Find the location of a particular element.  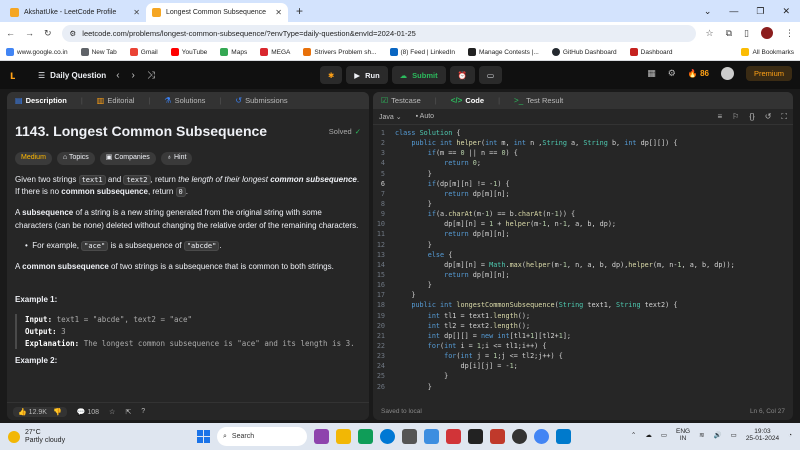

shuffle-icon: ⤨ is located at coordinates (151, 75).